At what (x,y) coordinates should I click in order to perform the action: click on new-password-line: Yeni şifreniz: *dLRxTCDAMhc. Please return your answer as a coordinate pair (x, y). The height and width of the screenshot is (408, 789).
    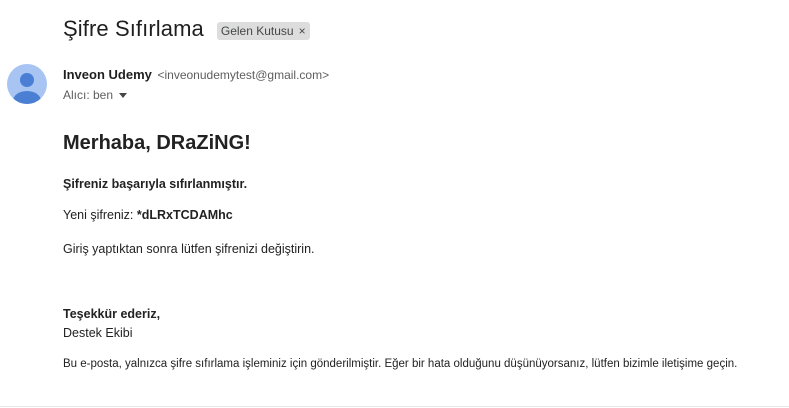
    Looking at the image, I should click on (148, 215).